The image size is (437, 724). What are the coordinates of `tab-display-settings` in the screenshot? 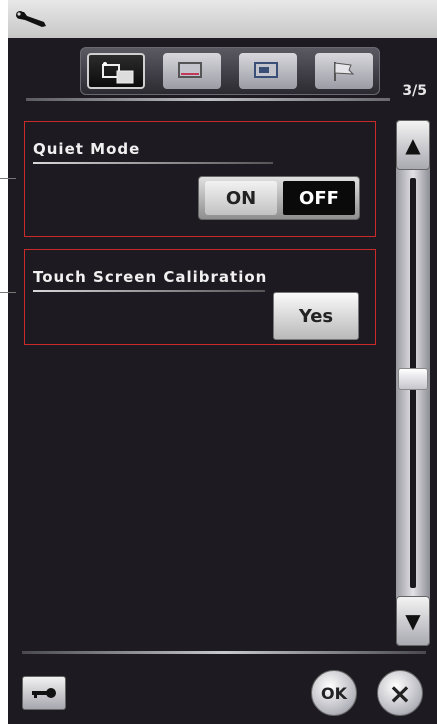 It's located at (192, 71).